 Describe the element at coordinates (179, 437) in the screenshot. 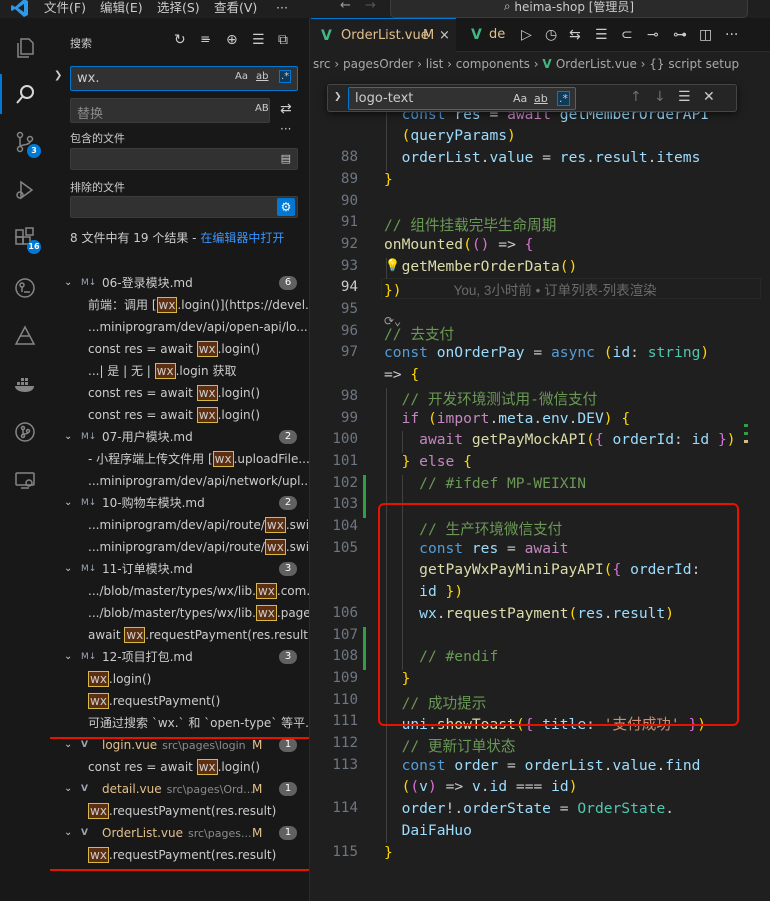

I see `result-file: ⌄ M↓ 07-用户模块.md 2` at that location.